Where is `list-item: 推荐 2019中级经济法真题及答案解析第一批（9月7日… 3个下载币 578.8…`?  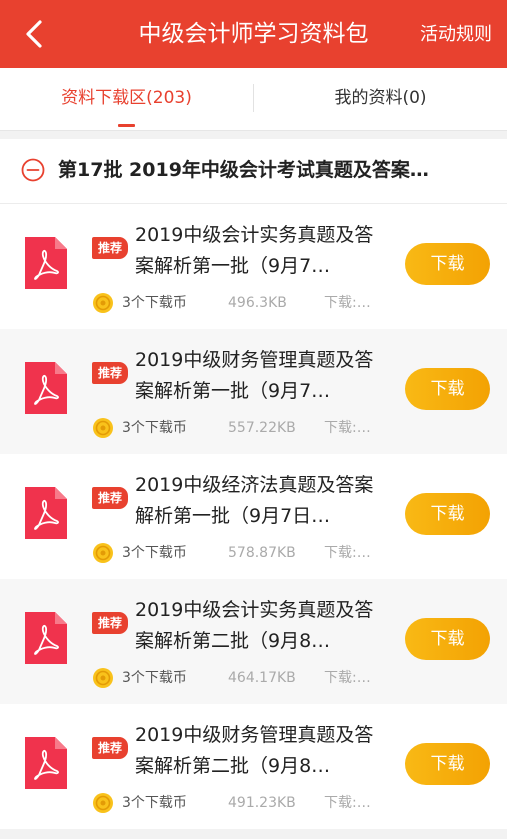
list-item: 推荐 2019中级经济法真题及答案解析第一批（9月7日… 3个下载币 578.8… is located at coordinates (253, 516).